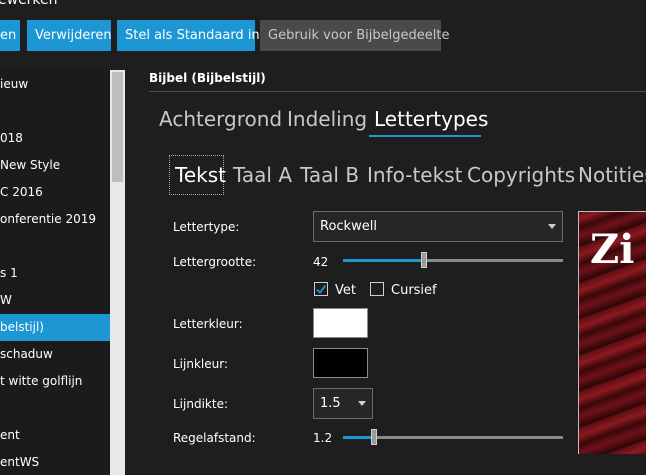 Image resolution: width=646 pixels, height=475 pixels. I want to click on tab-achtergrond: Achtergrond, so click(220, 119).